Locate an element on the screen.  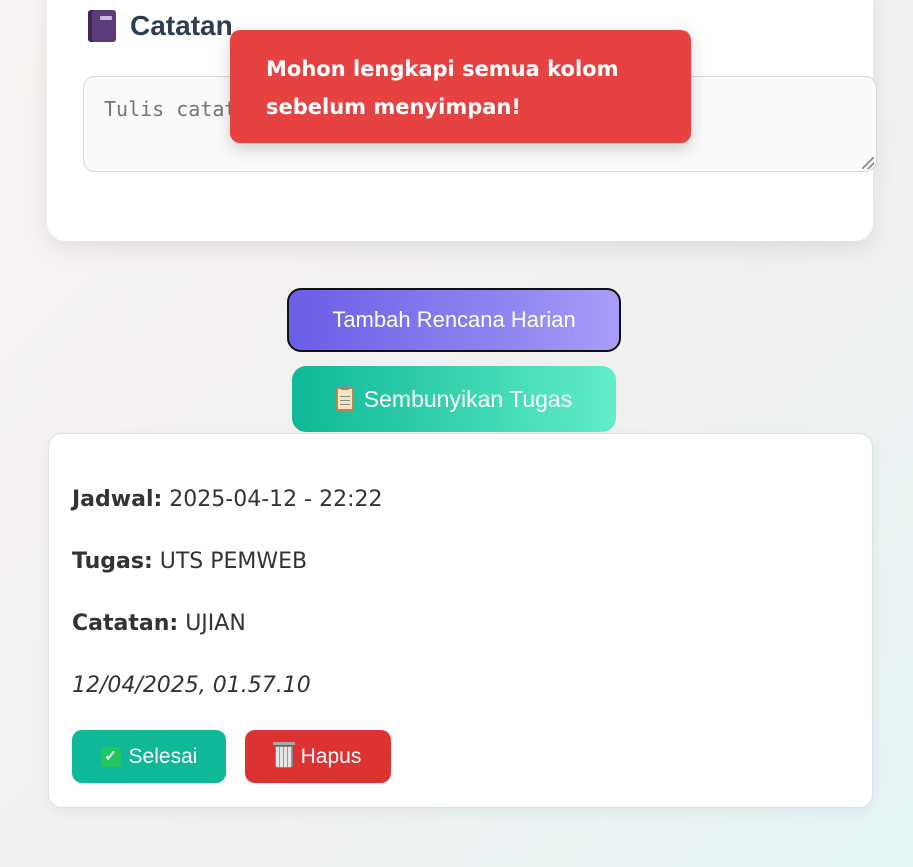
trash-icon is located at coordinates (283, 754).